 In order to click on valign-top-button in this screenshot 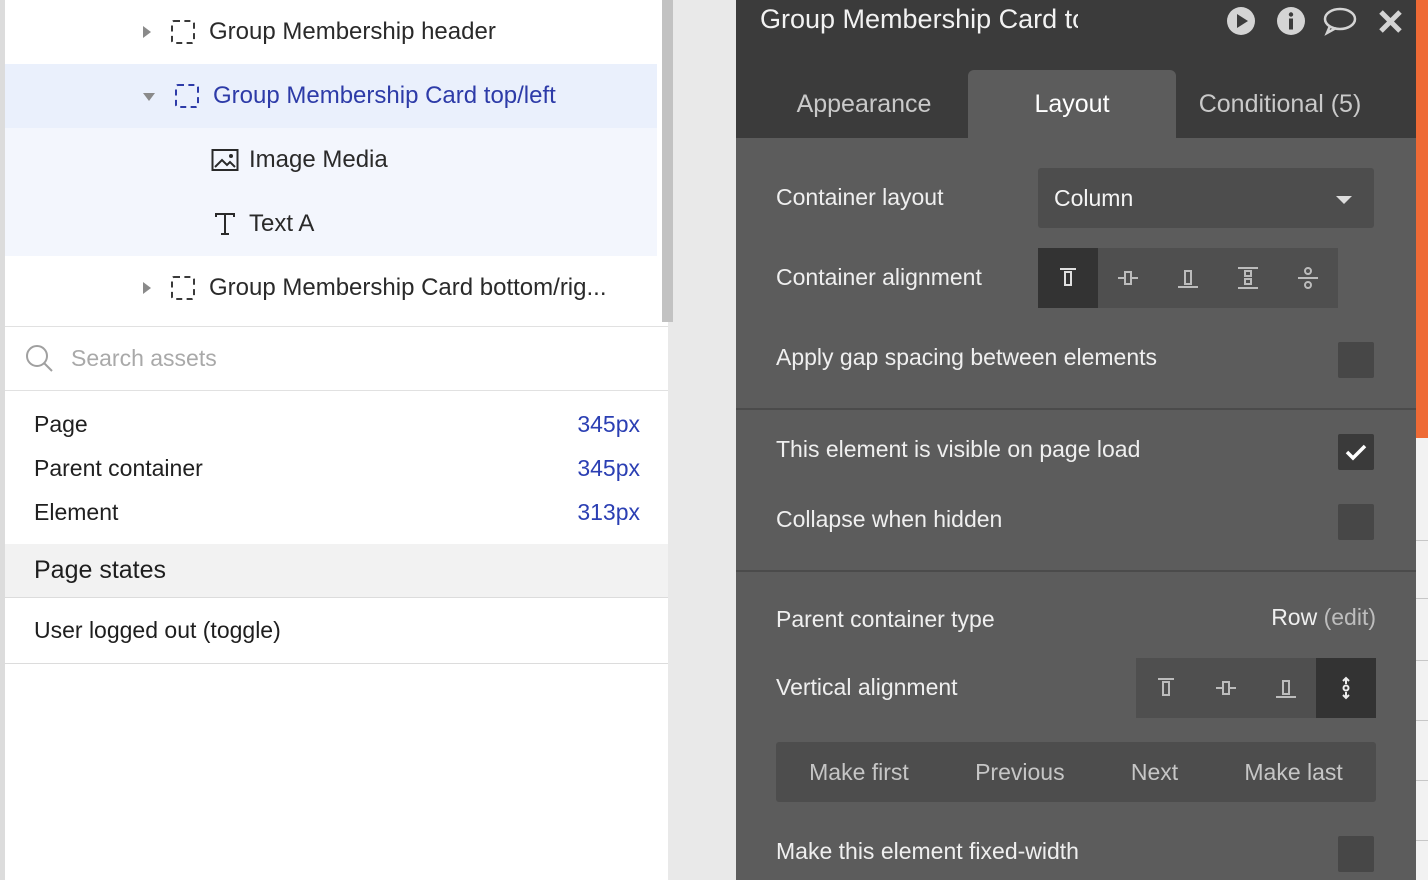, I will do `click(1166, 688)`.